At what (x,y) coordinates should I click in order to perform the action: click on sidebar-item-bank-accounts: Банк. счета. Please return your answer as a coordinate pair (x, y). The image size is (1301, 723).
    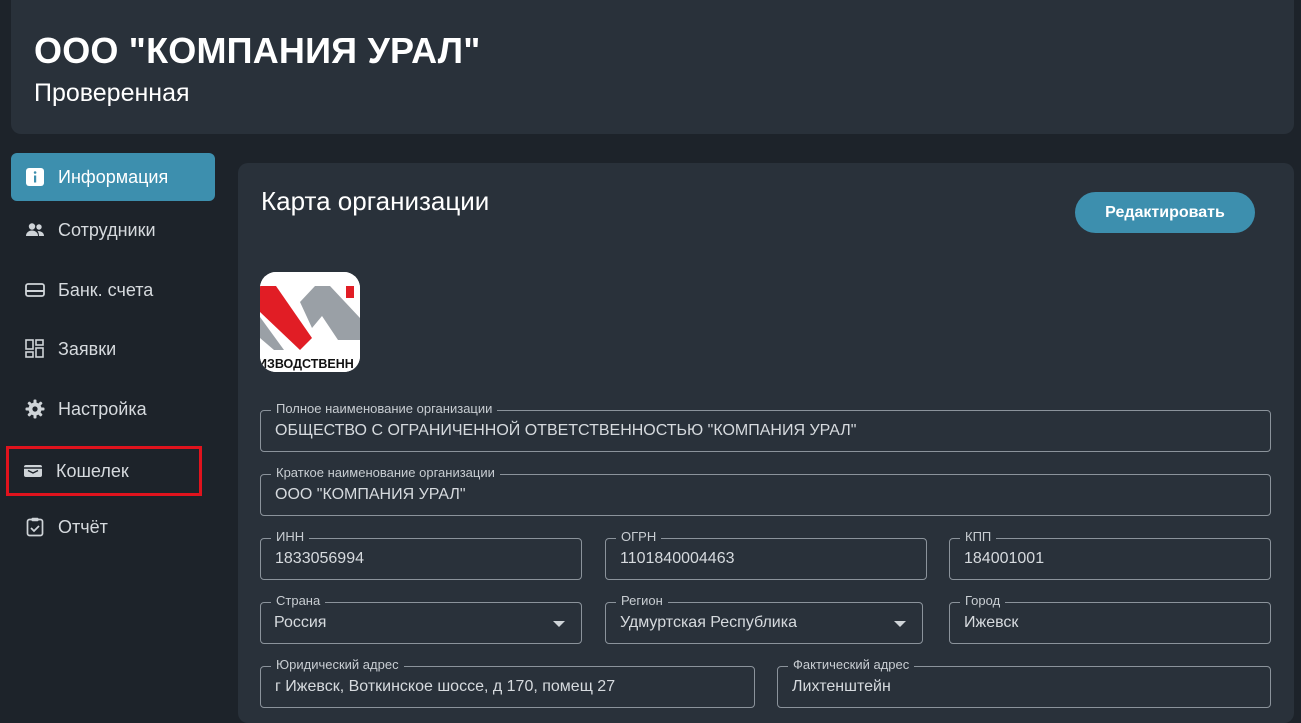
    Looking at the image, I should click on (113, 290).